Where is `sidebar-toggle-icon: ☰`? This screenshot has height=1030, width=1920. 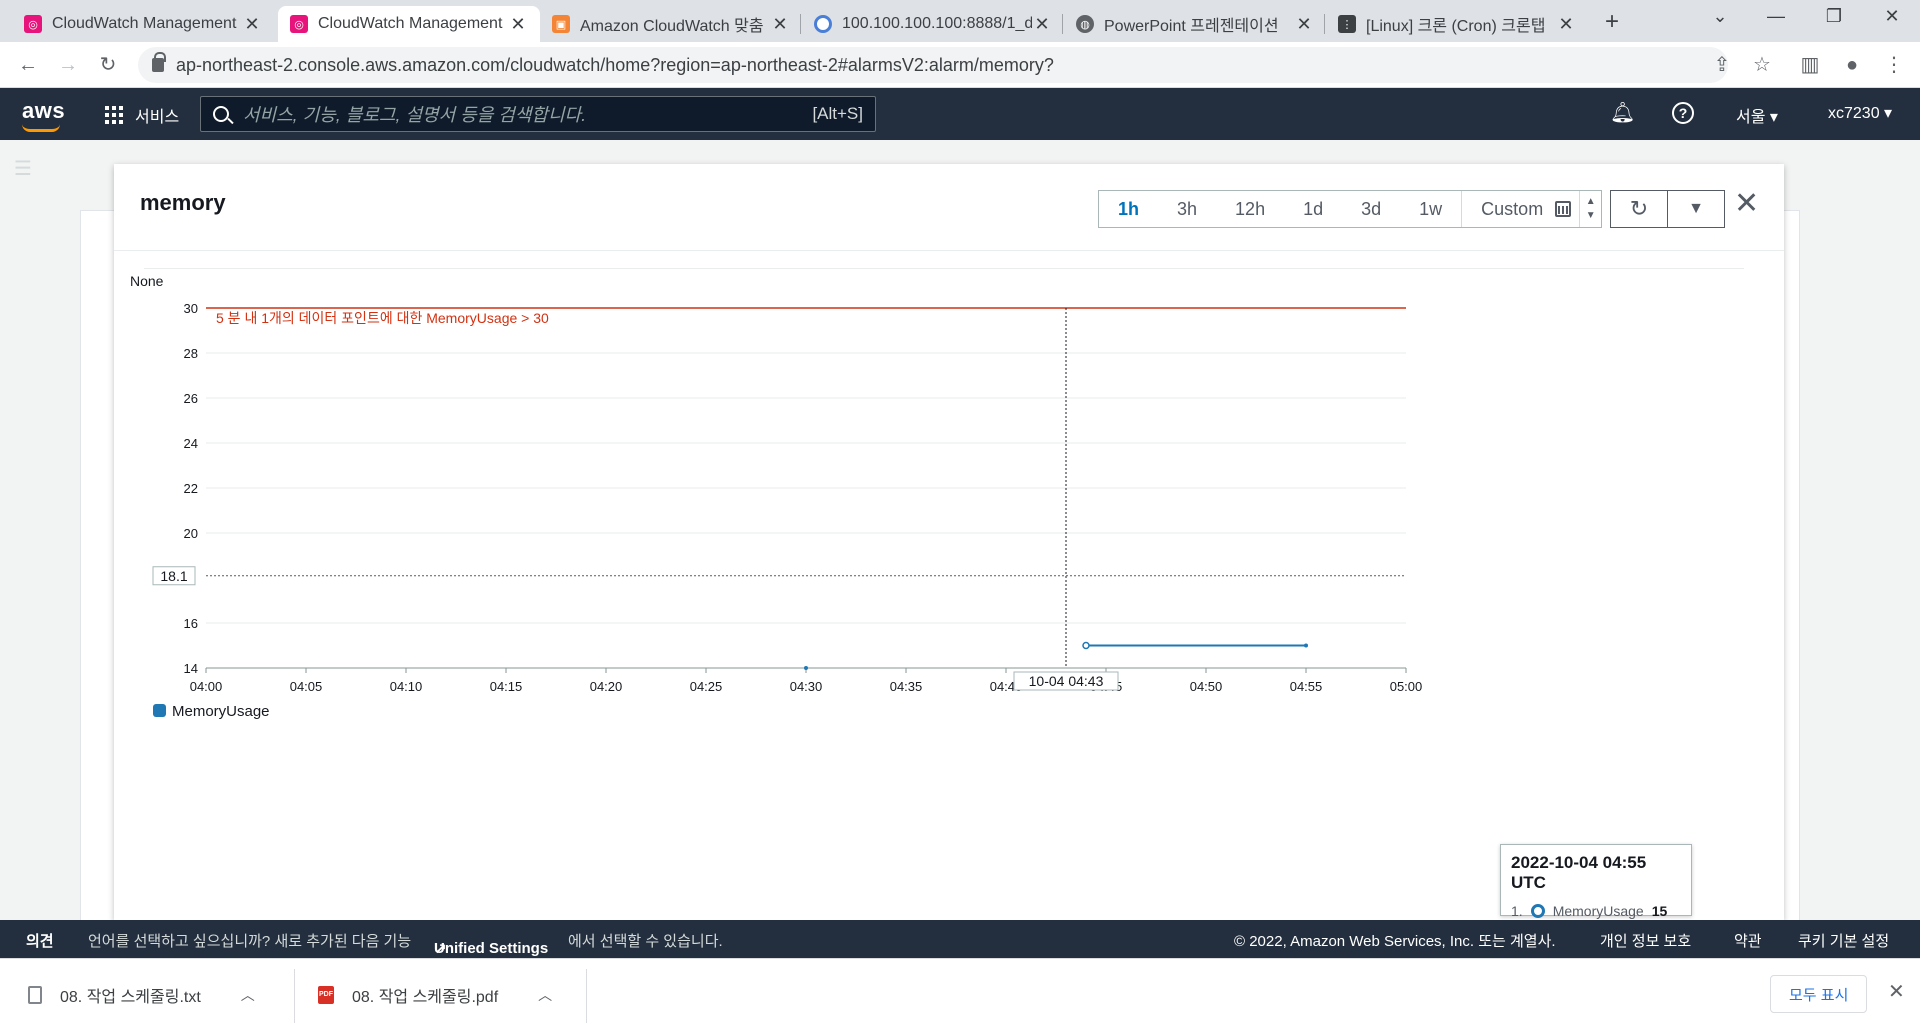 sidebar-toggle-icon: ☰ is located at coordinates (23, 169).